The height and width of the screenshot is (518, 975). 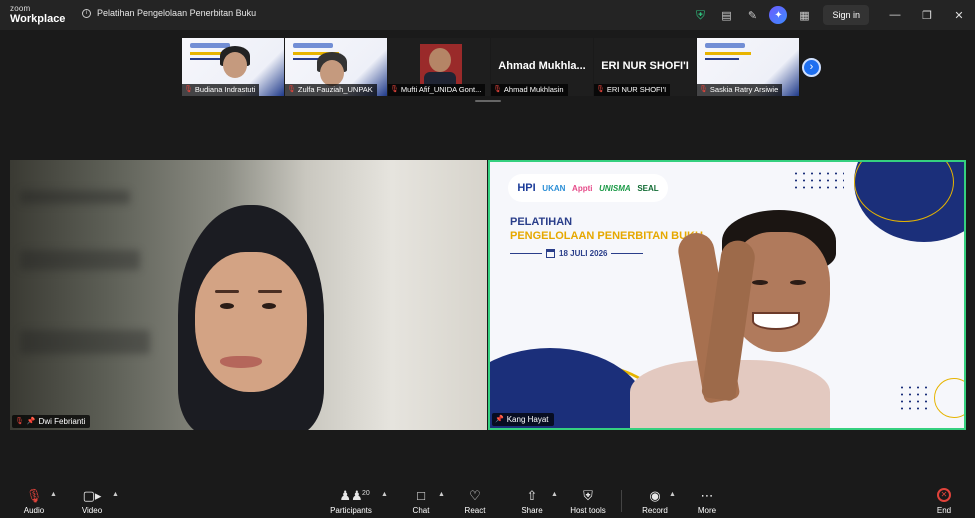 I want to click on thumbnail-tile: 🎙 Budiana Indrastuti, so click(x=233, y=67).